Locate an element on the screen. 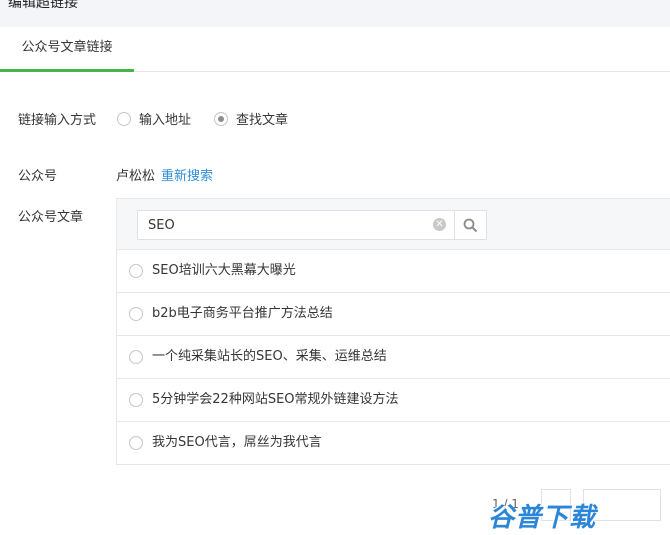 The width and height of the screenshot is (670, 535). dialog-title: 编辑超链接 is located at coordinates (43, 5).